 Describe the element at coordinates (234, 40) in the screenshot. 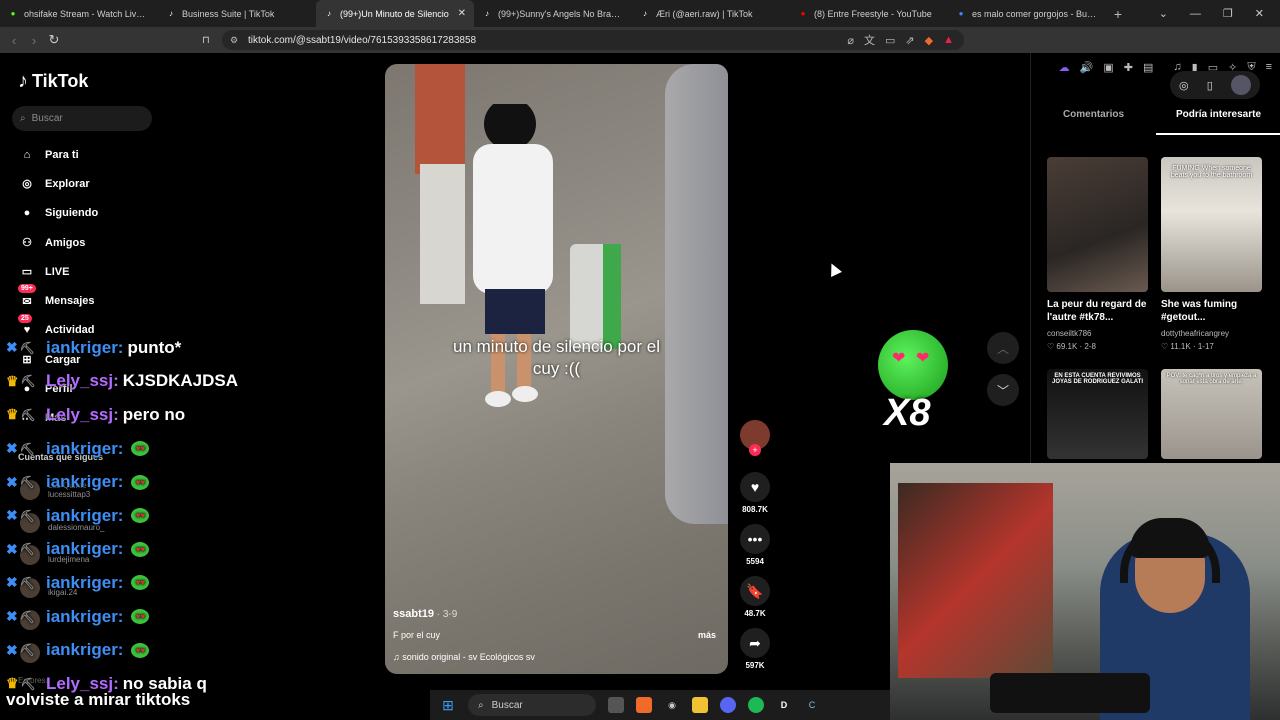

I see `site-info-icon: ⚙` at that location.